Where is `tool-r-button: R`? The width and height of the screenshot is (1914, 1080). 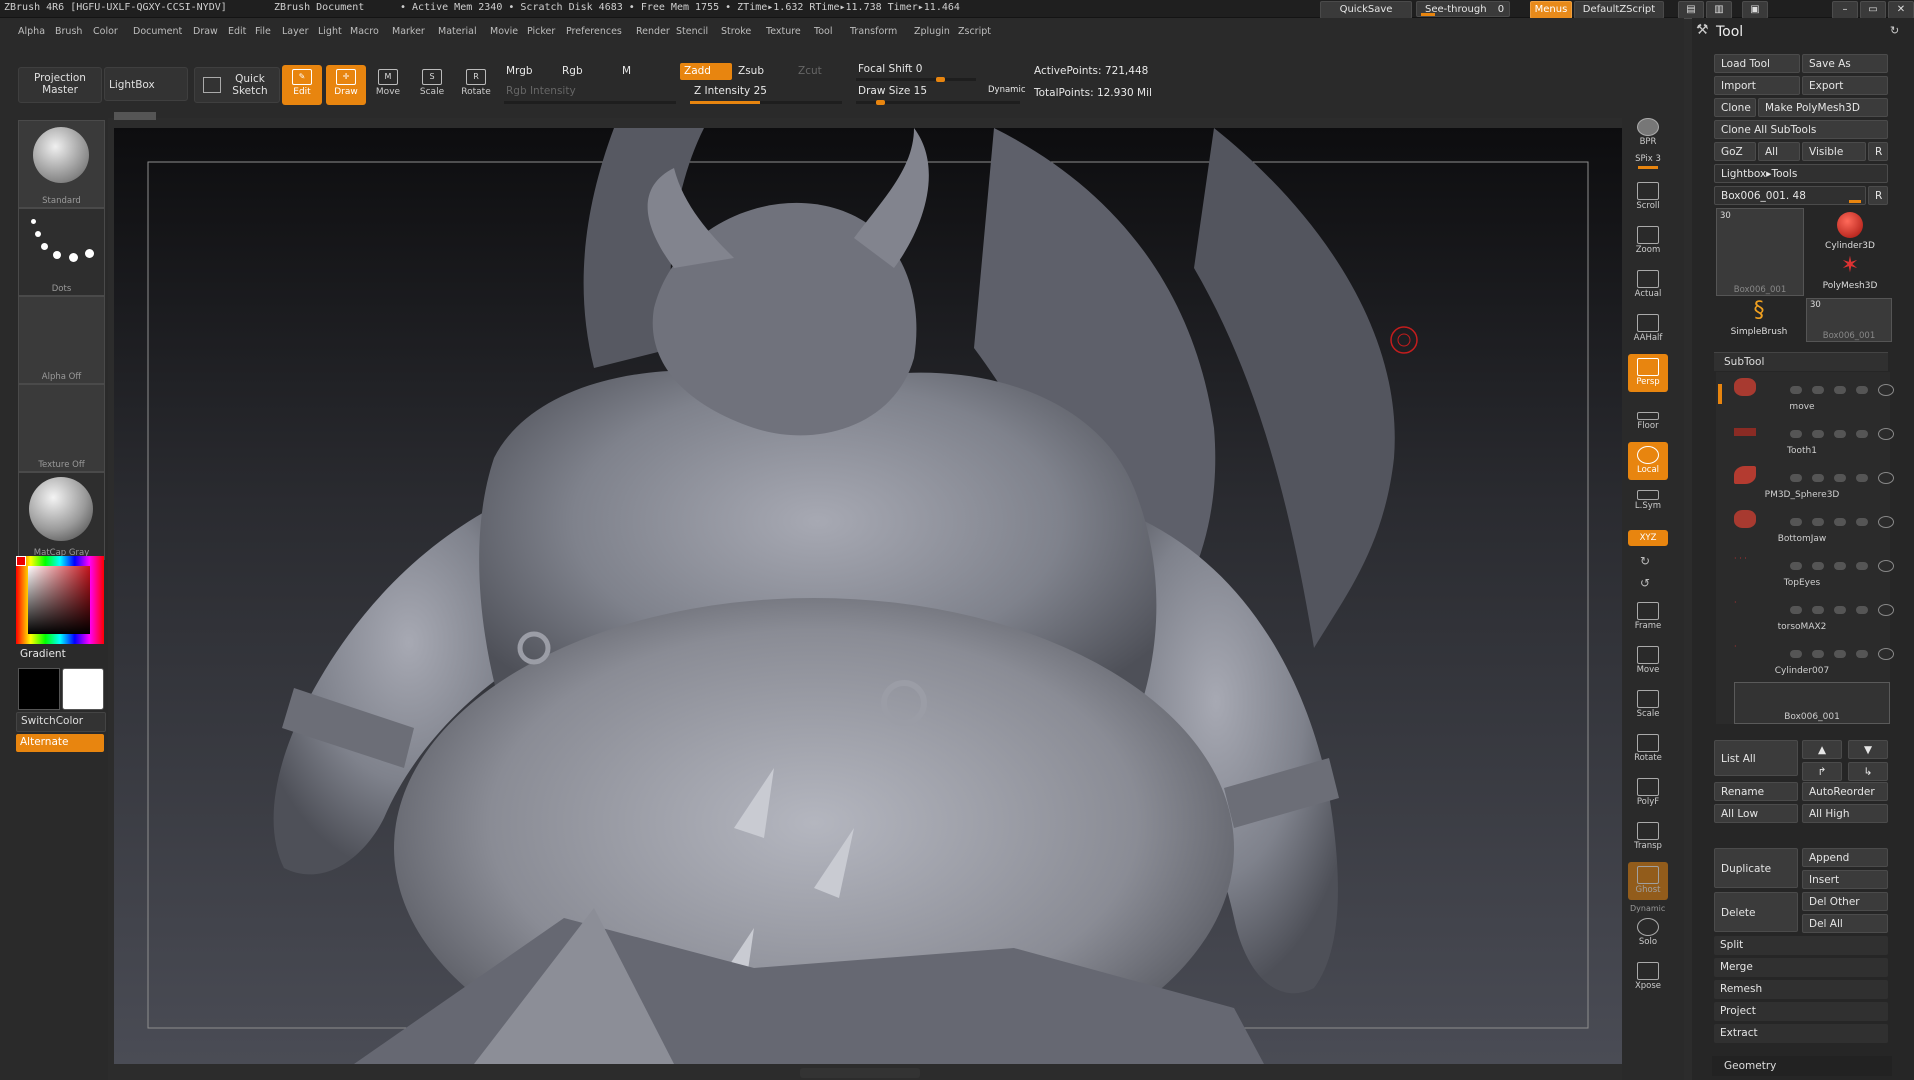 tool-r-button: R is located at coordinates (1878, 195).